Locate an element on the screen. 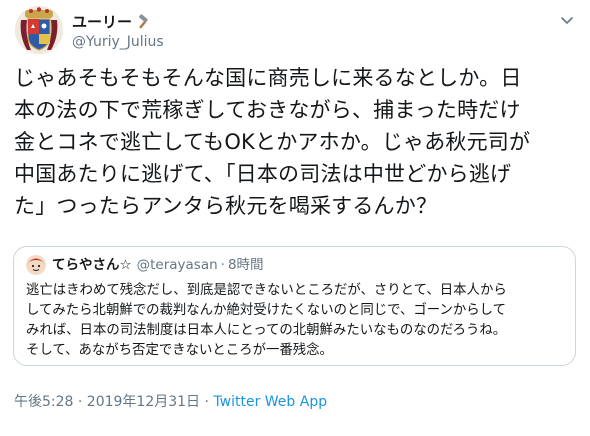 This screenshot has height=436, width=590. quoted-time: 8時間 is located at coordinates (246, 265).